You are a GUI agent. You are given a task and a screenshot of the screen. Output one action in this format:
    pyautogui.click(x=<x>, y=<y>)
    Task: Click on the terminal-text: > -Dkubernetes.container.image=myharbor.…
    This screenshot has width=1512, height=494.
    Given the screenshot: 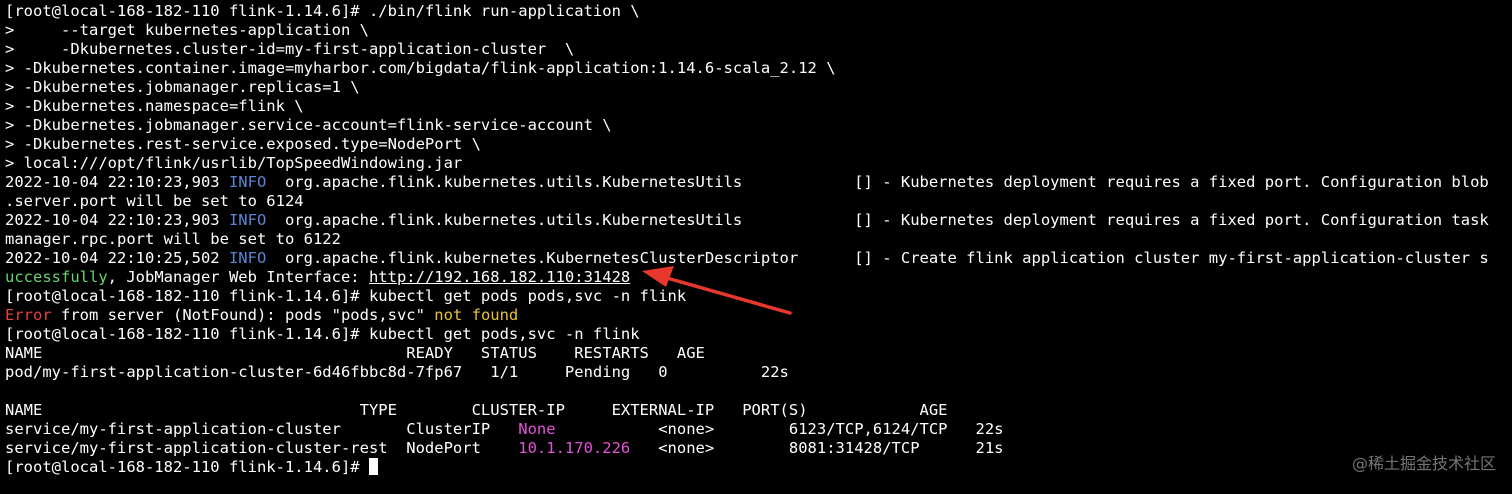 What is the action you would take?
    pyautogui.click(x=420, y=68)
    